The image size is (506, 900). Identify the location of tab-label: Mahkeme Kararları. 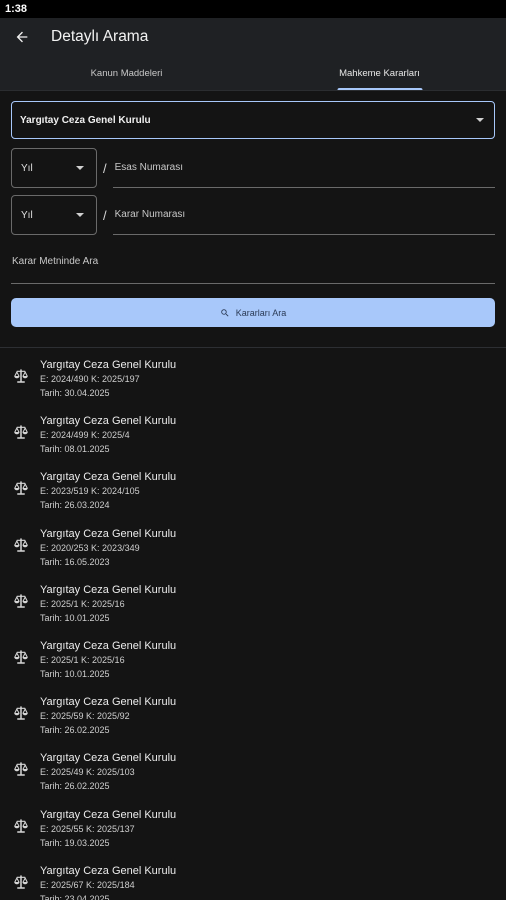
(379, 73).